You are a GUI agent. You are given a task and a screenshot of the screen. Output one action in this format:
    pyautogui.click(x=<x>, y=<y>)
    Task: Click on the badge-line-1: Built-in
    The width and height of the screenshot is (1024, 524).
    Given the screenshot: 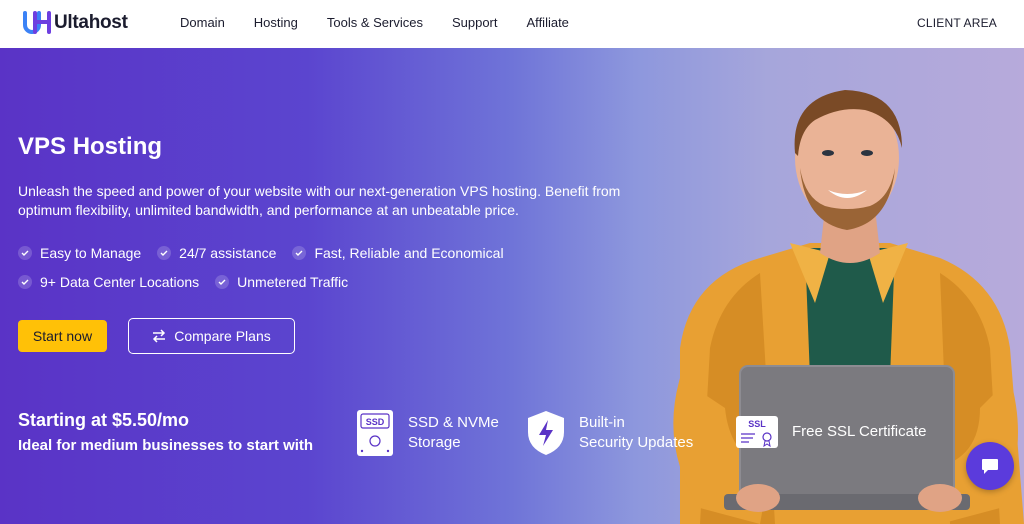 What is the action you would take?
    pyautogui.click(x=602, y=422)
    